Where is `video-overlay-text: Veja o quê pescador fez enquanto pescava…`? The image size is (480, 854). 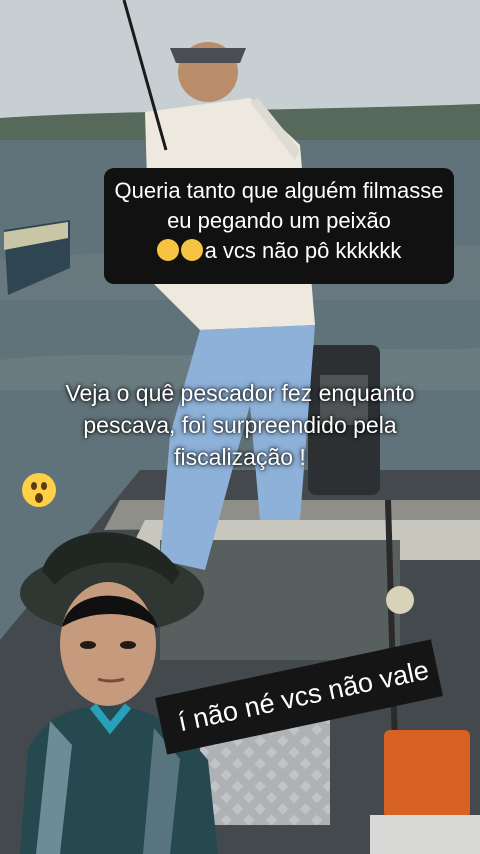 video-overlay-text: Veja o quê pescador fez enquanto pescava… is located at coordinates (240, 442).